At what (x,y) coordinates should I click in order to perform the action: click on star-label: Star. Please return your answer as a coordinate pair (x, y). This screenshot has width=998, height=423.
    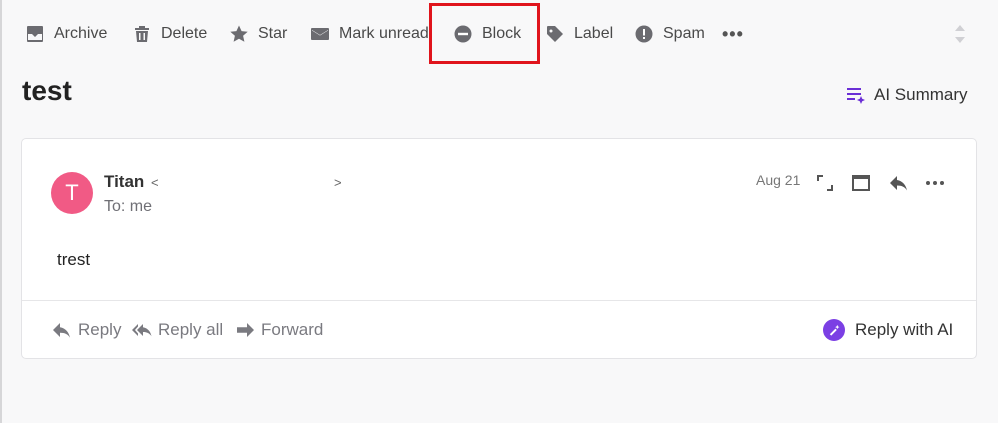
    Looking at the image, I should click on (273, 33).